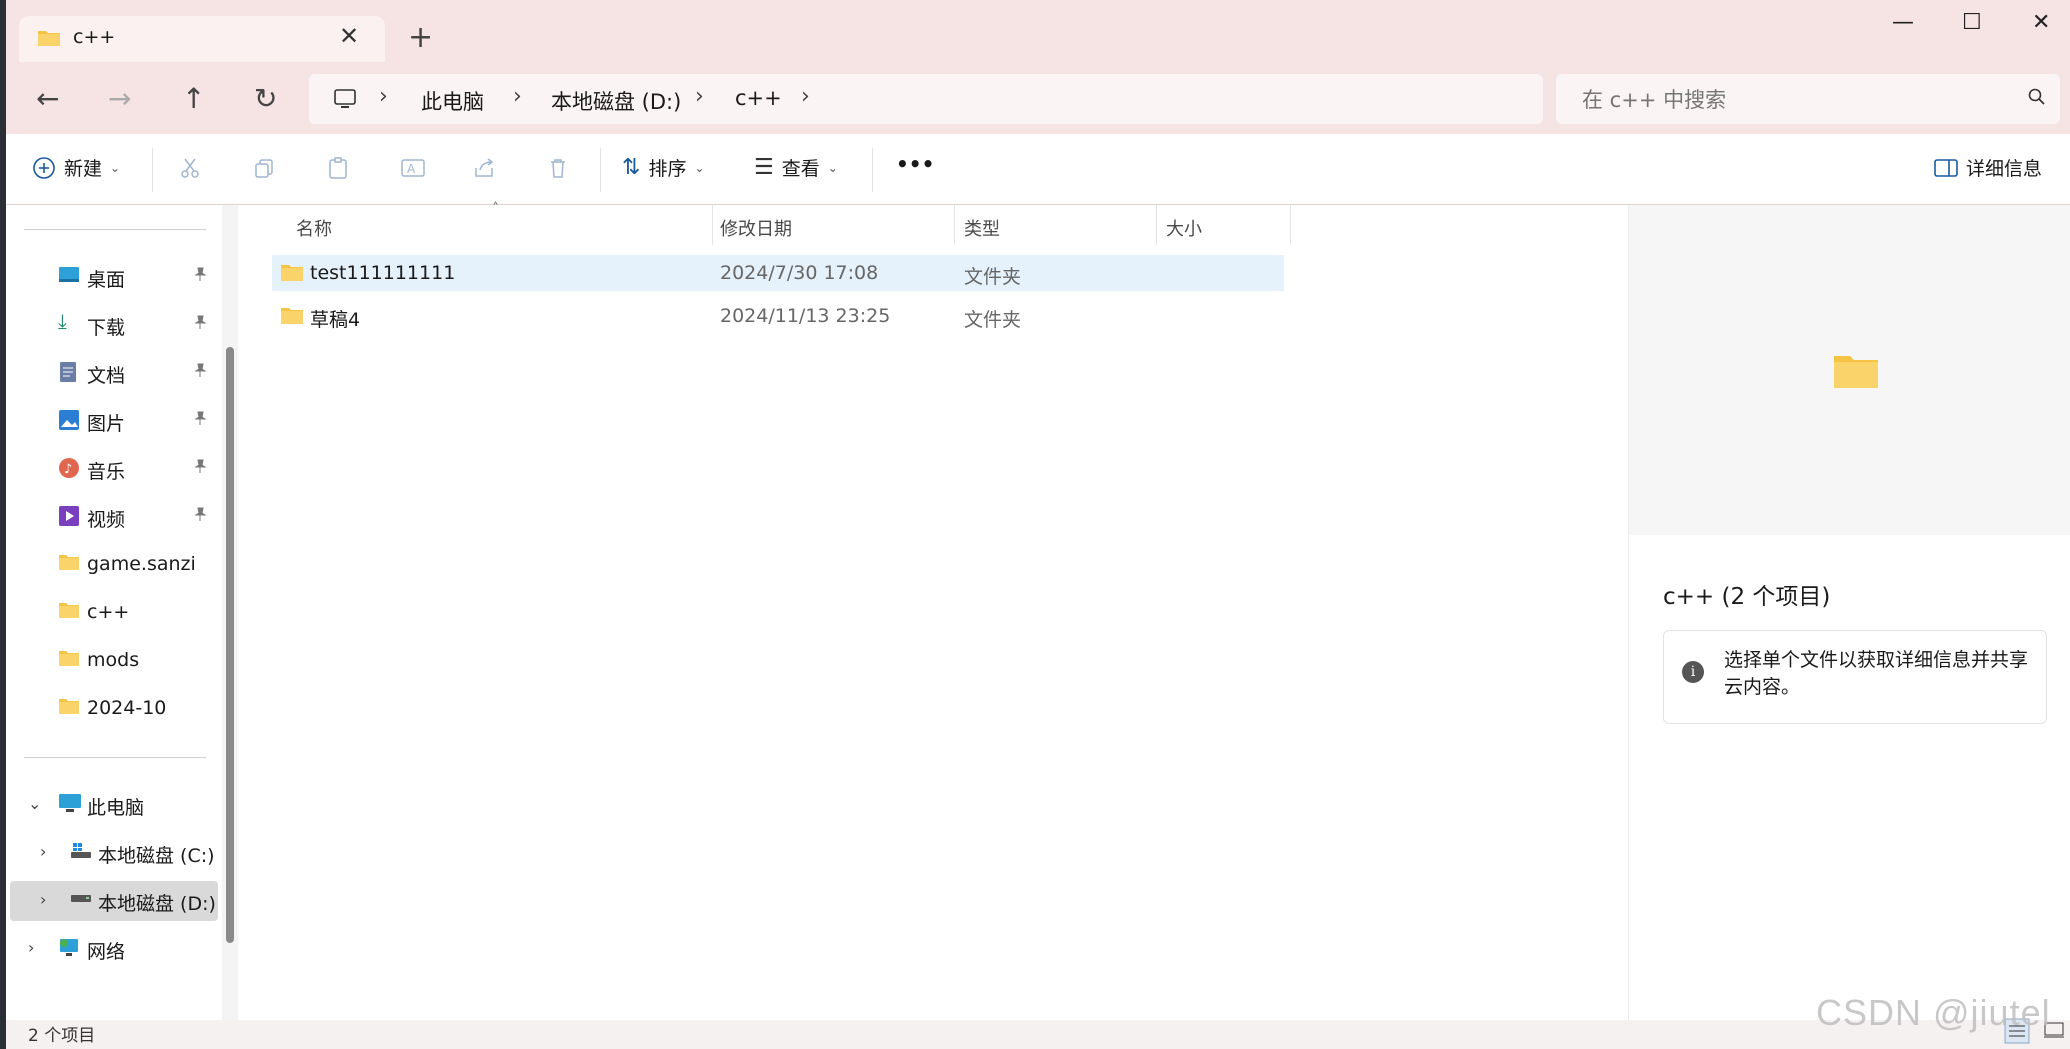  What do you see at coordinates (452, 101) in the screenshot?
I see `breadcrumb-this-pc: 此电脑` at bounding box center [452, 101].